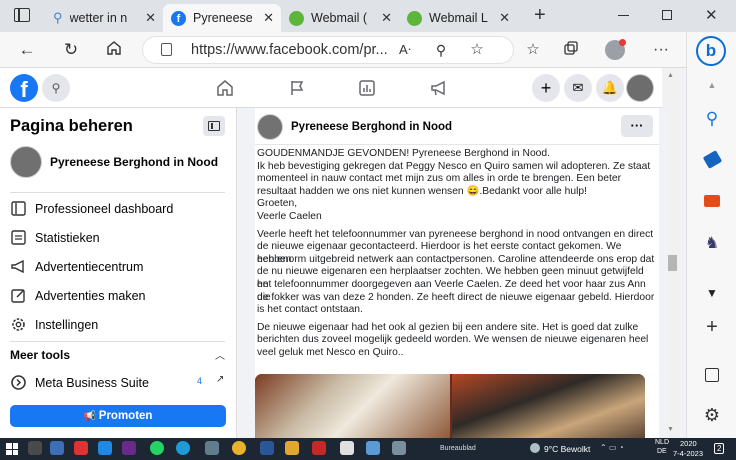 This screenshot has height=460, width=736. Describe the element at coordinates (334, 88) in the screenshot. I see `facebook-top-nav: f ⚲ + ✉ 🔔` at that location.